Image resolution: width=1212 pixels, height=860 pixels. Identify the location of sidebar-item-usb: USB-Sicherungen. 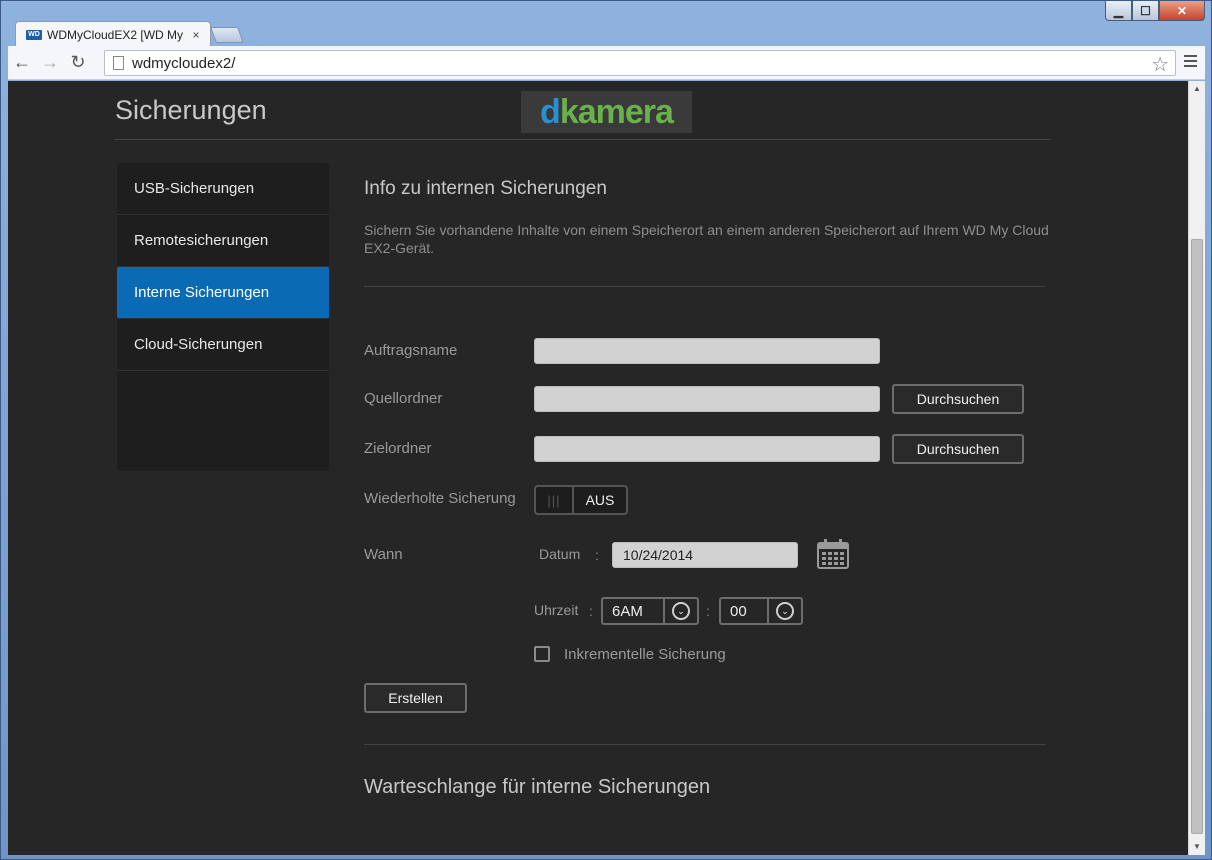
(223, 189).